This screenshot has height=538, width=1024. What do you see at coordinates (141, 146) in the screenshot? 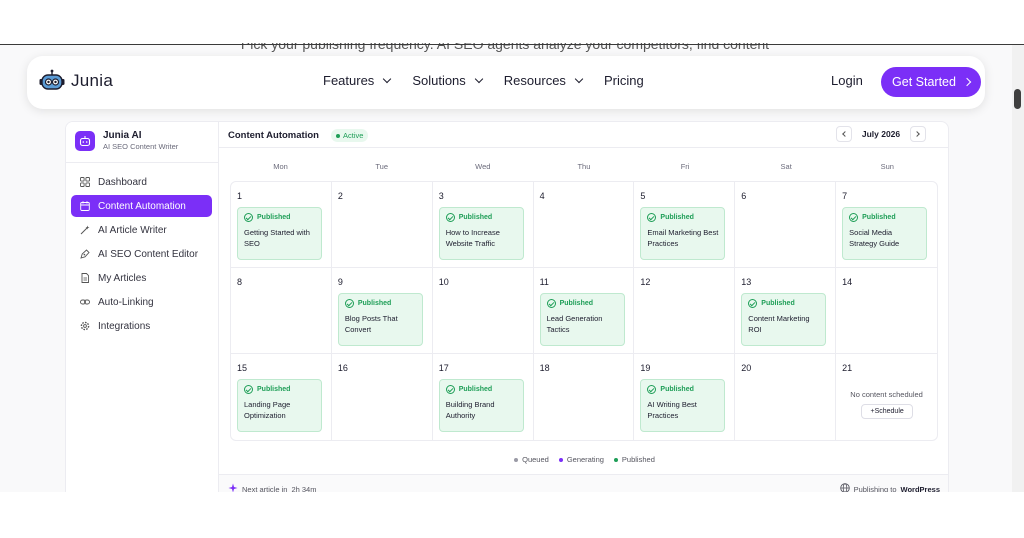
I see `brand-subtitle: AI SEO Content Writer` at bounding box center [141, 146].